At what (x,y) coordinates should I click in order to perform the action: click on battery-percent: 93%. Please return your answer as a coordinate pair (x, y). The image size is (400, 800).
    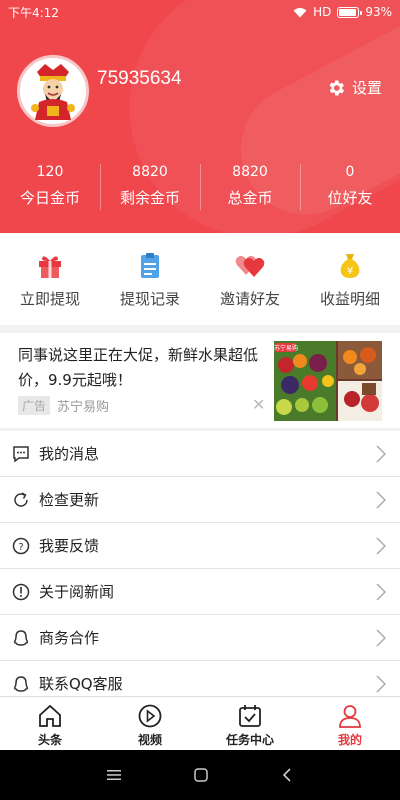
    Looking at the image, I should click on (378, 12).